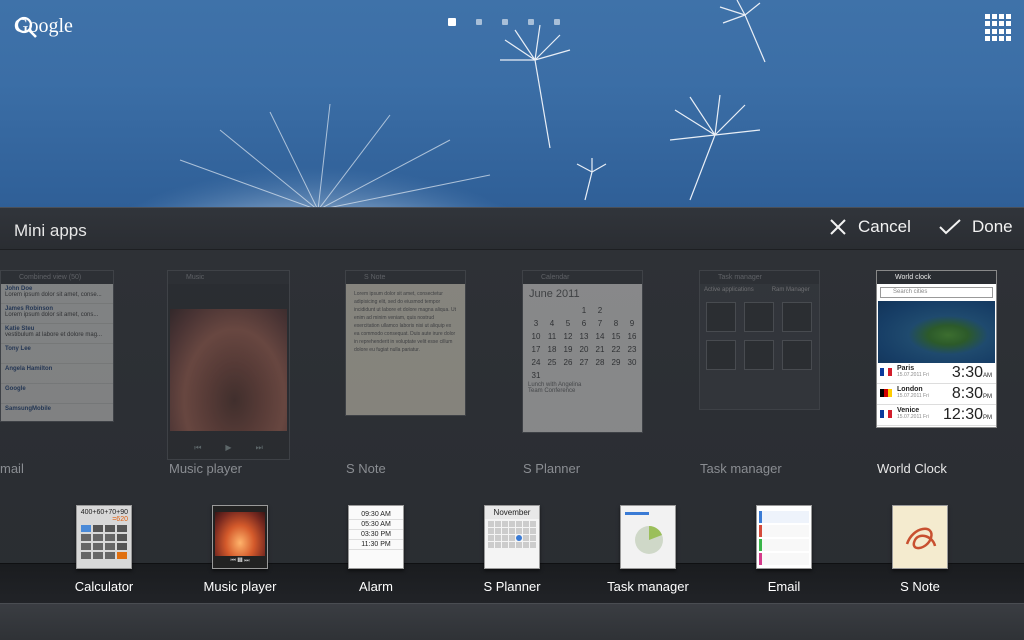 The height and width of the screenshot is (640, 1024). What do you see at coordinates (197, 448) in the screenshot?
I see `previous-icon: ⏮` at bounding box center [197, 448].